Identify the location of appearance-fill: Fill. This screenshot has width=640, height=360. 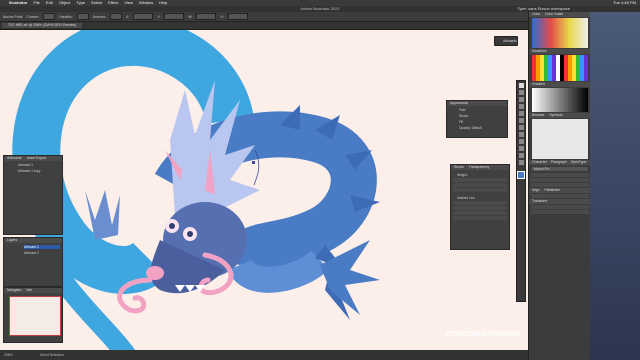
(483, 122).